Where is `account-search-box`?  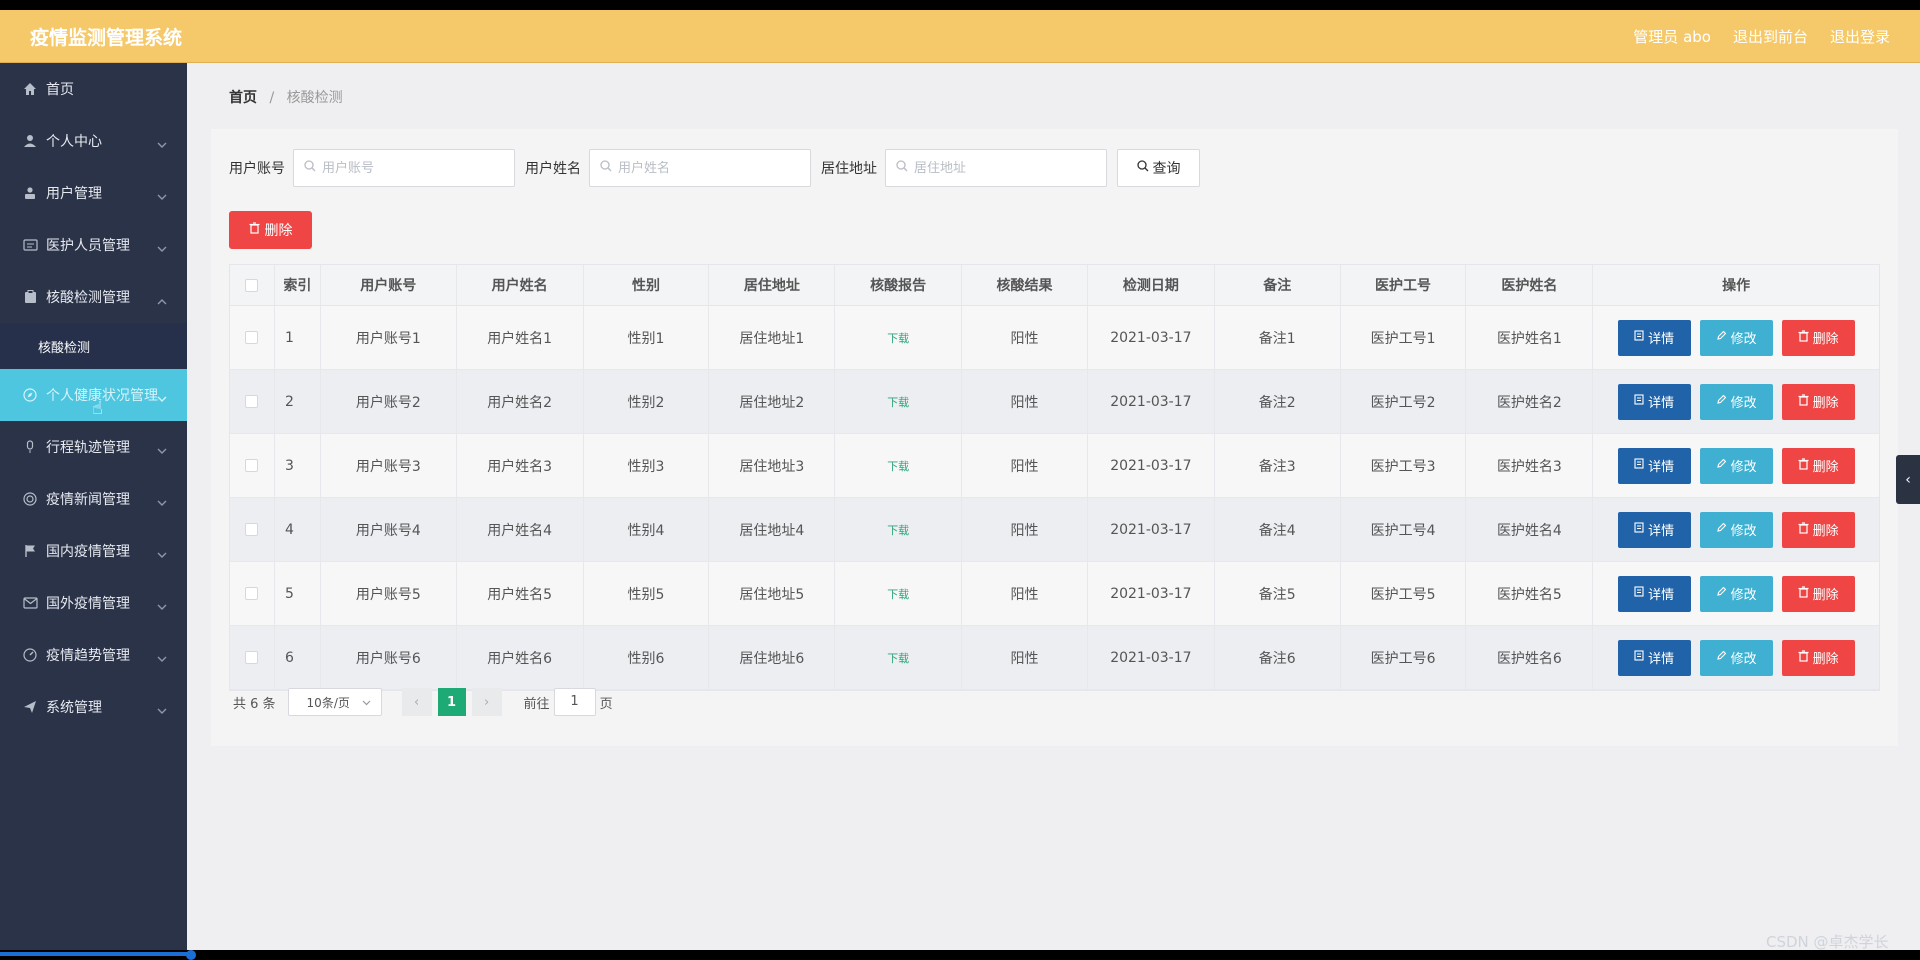
account-search-box is located at coordinates (404, 168).